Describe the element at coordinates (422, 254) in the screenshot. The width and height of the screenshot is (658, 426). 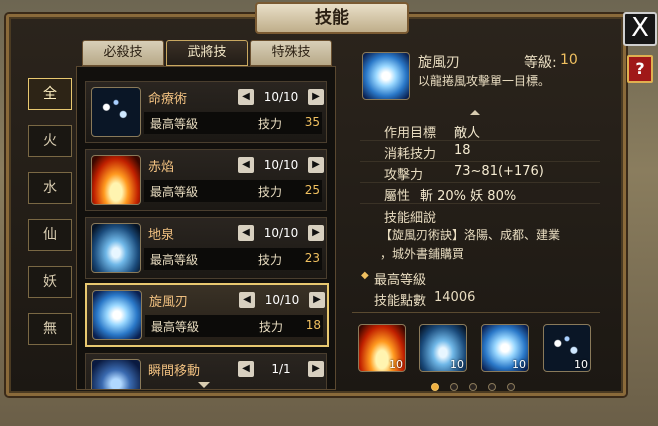
I see `desc-line-2: ，城外書鋪購買` at that location.